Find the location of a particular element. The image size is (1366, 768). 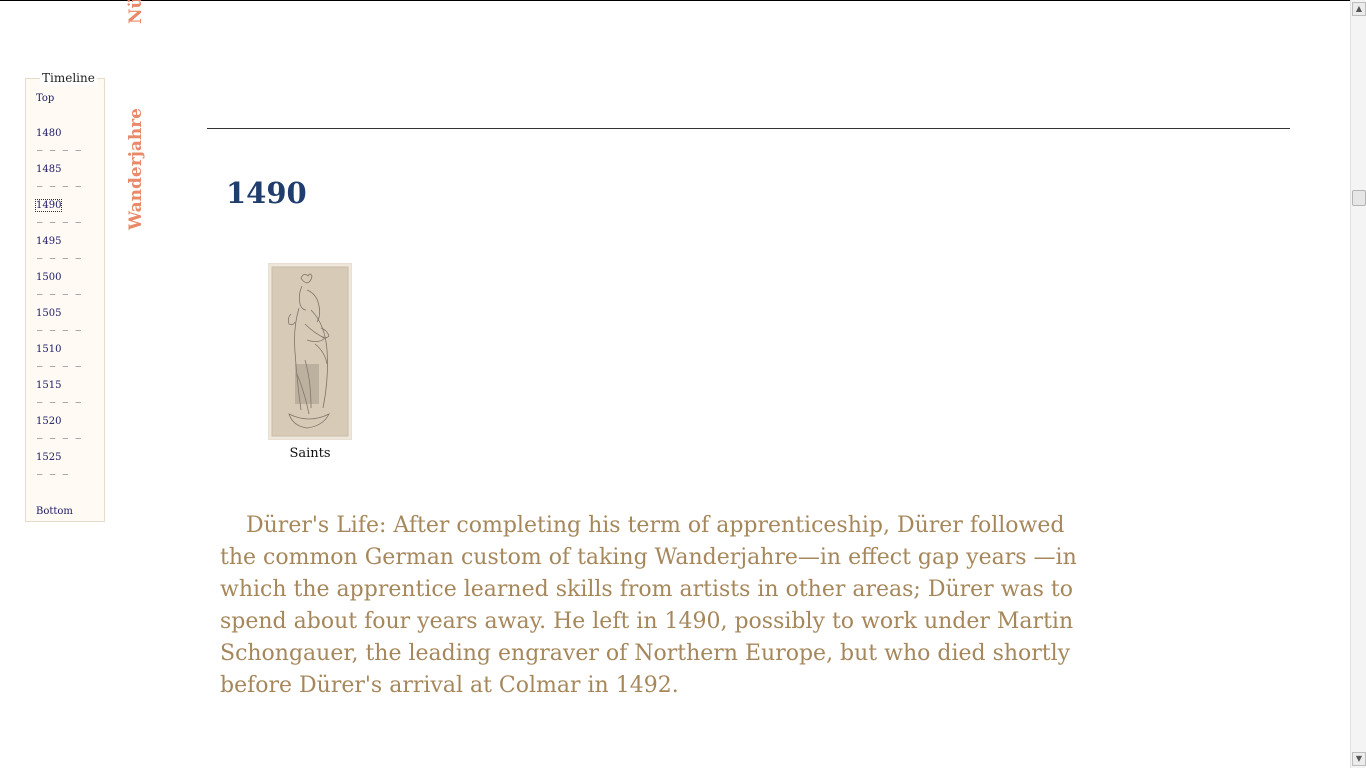

timeline-year-1485: 1485 is located at coordinates (48, 169).